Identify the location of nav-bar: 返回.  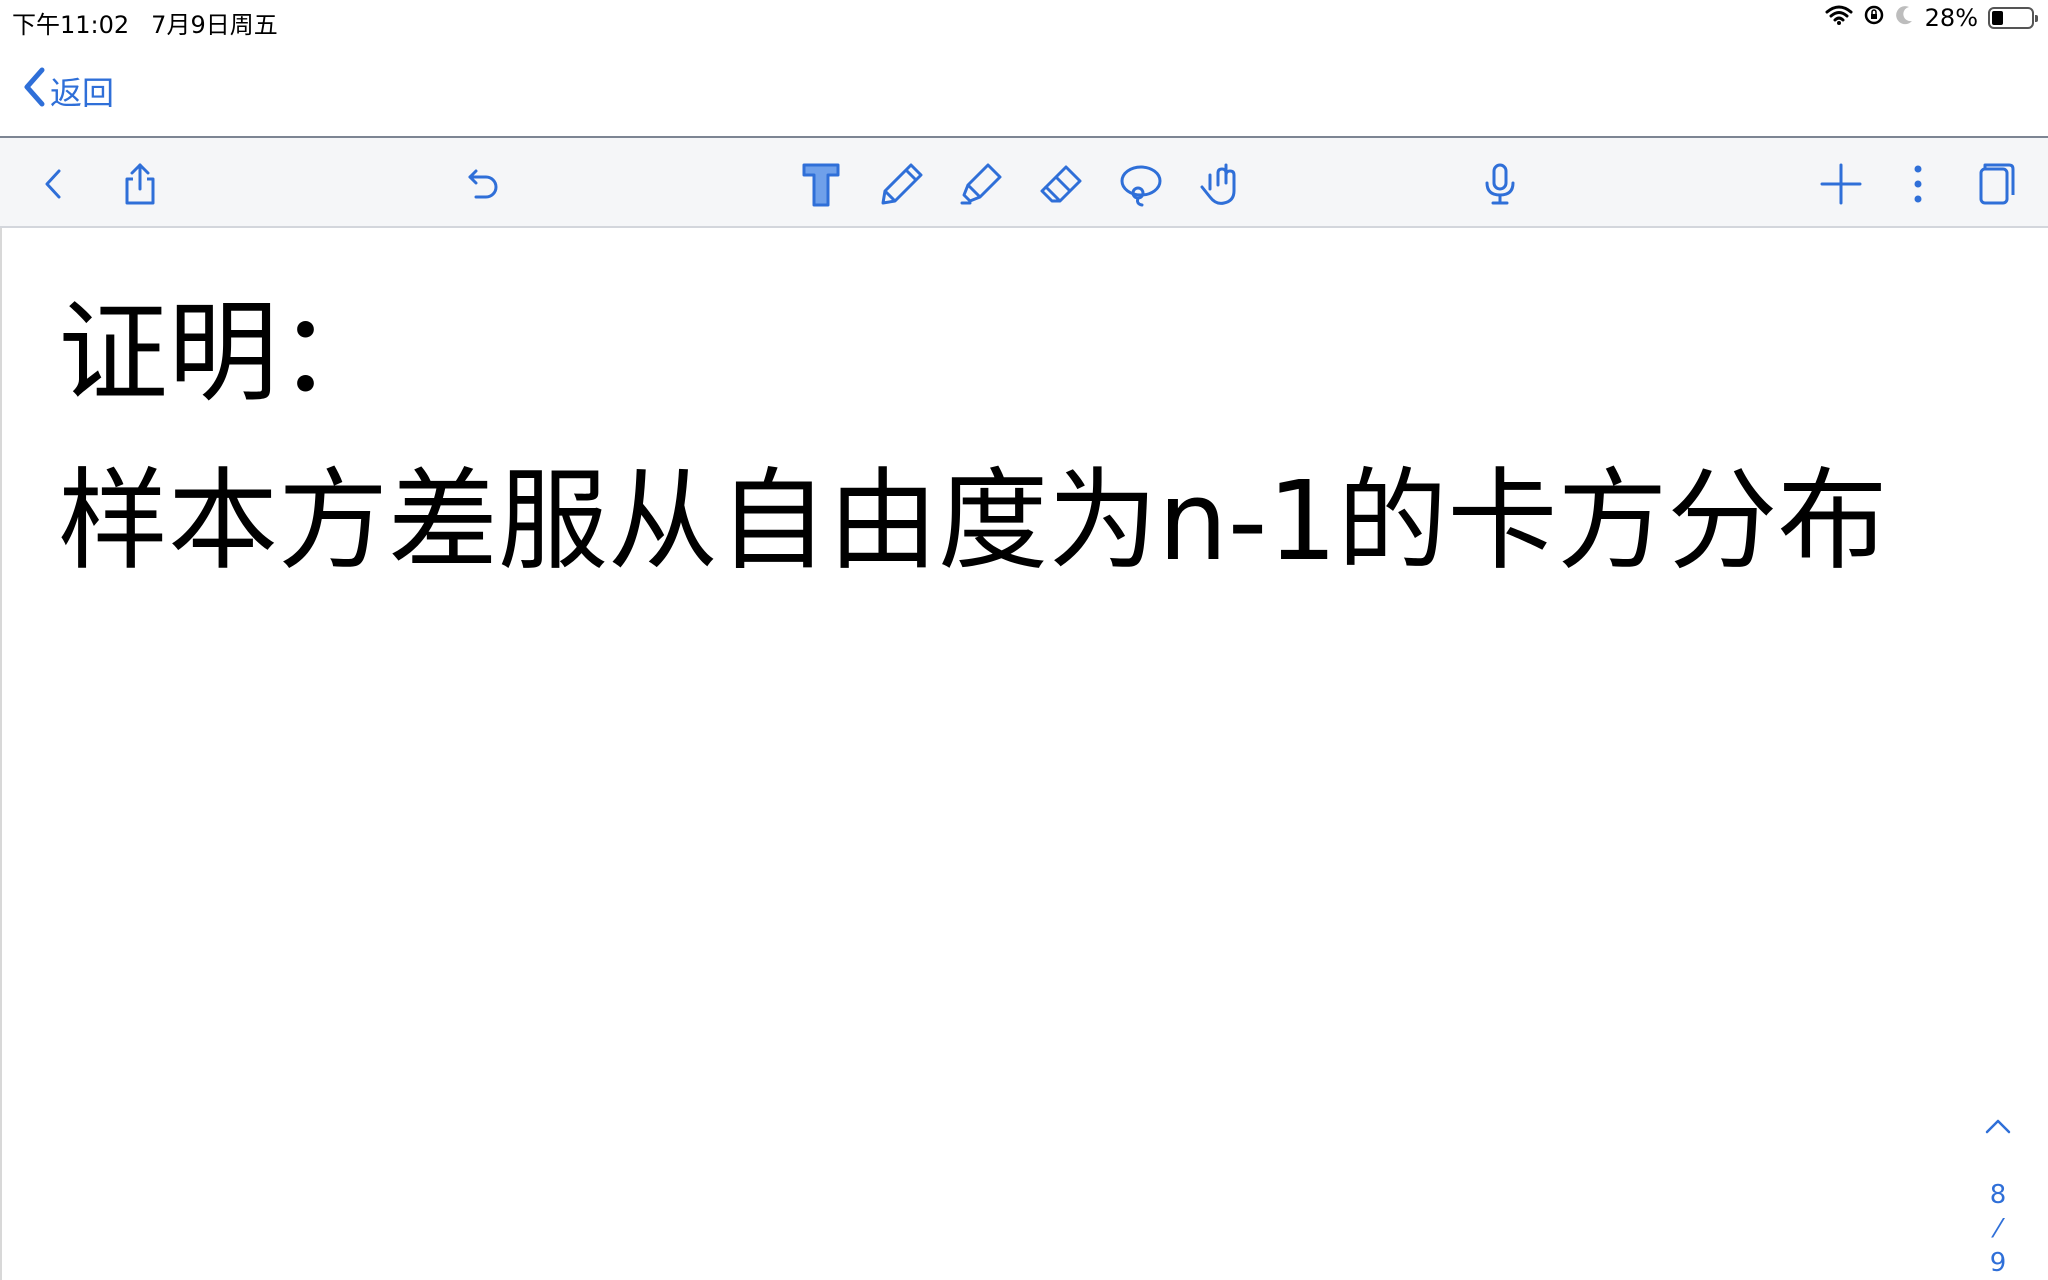
(1024, 89).